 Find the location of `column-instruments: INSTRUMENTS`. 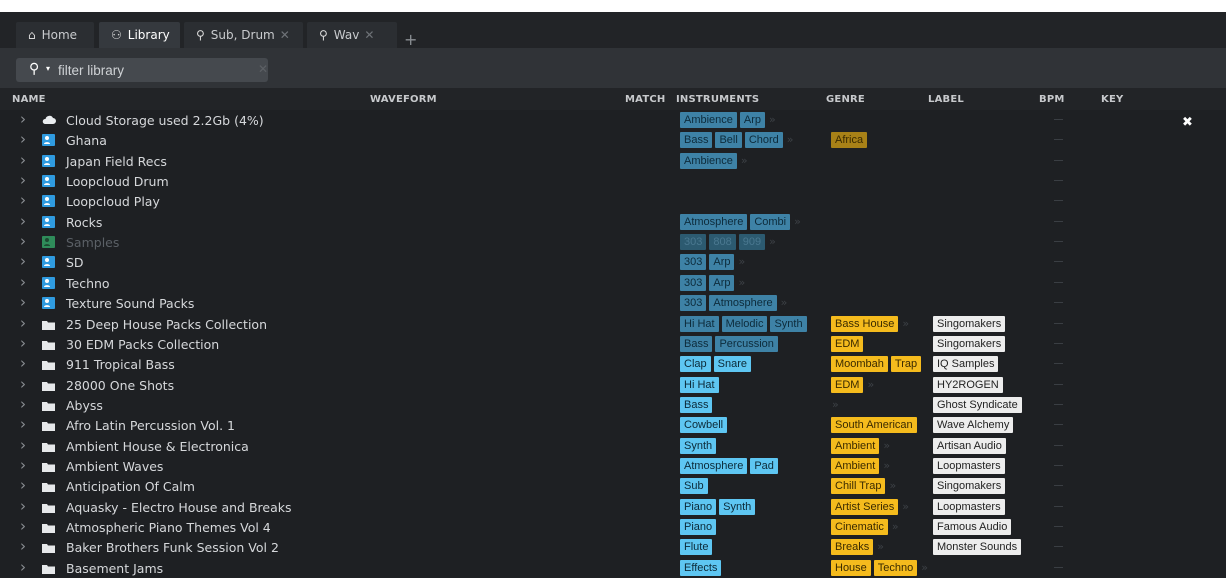

column-instruments: INSTRUMENTS is located at coordinates (717, 99).